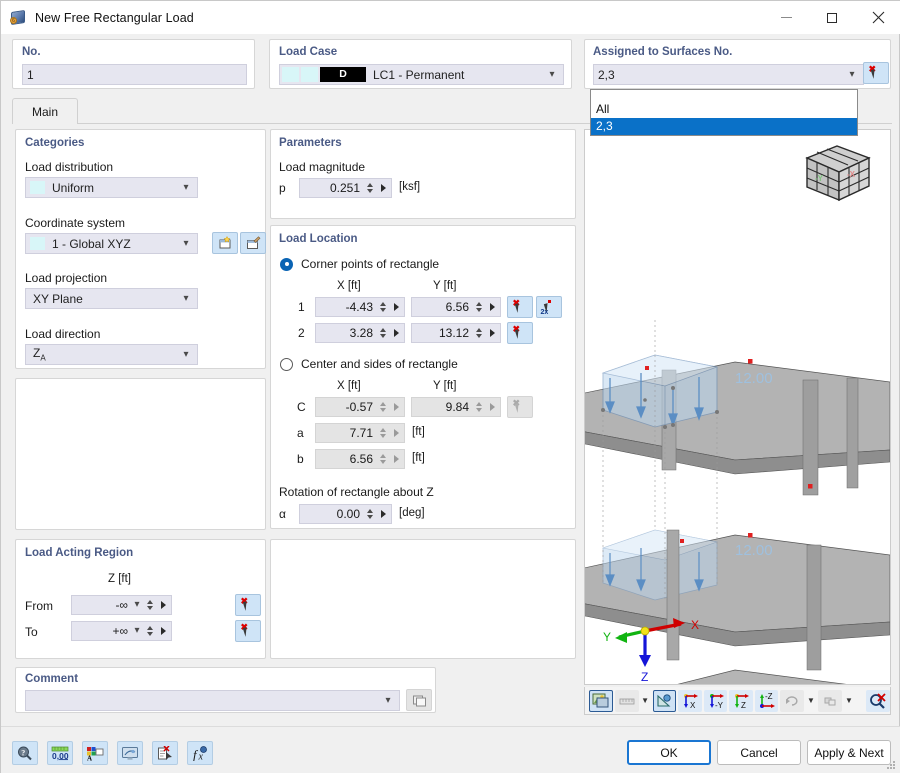  I want to click on assigned-surfaces-dropdown-list: All 2,3, so click(724, 112).